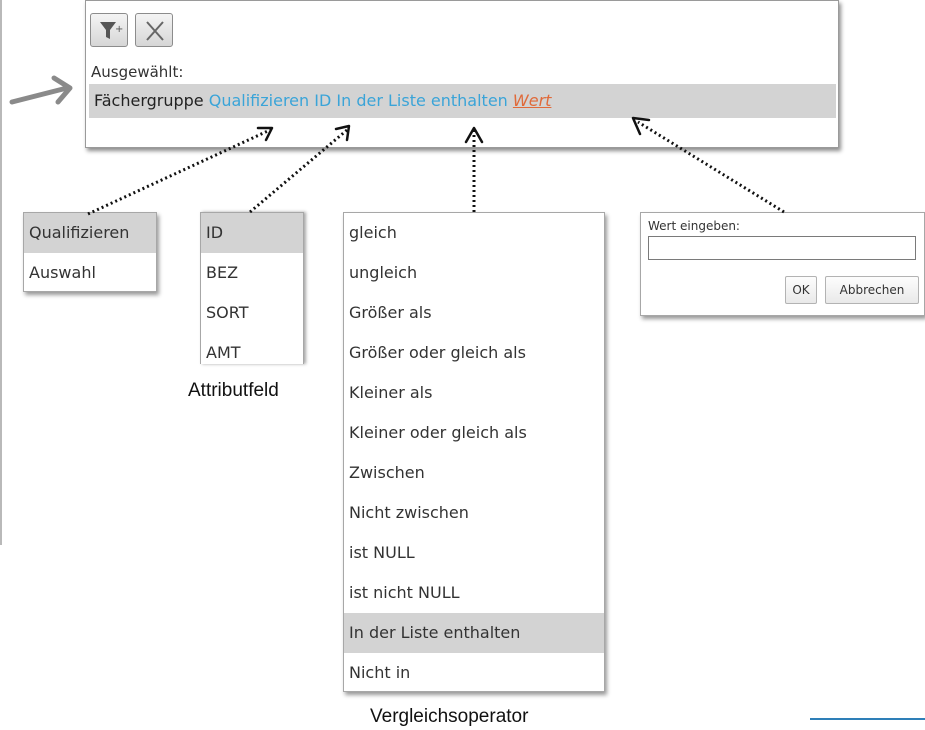 The width and height of the screenshot is (925, 730). I want to click on bottom-rule, so click(867, 719).